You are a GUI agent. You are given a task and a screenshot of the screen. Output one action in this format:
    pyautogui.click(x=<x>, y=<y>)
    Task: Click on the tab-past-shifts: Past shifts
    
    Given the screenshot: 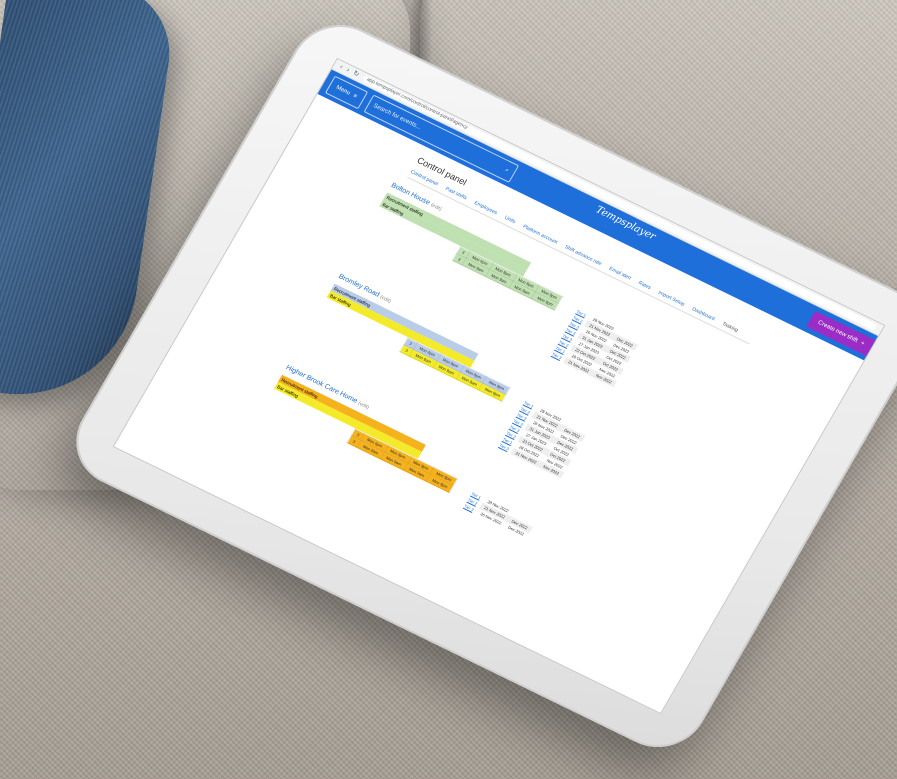 What is the action you would take?
    pyautogui.click(x=456, y=193)
    